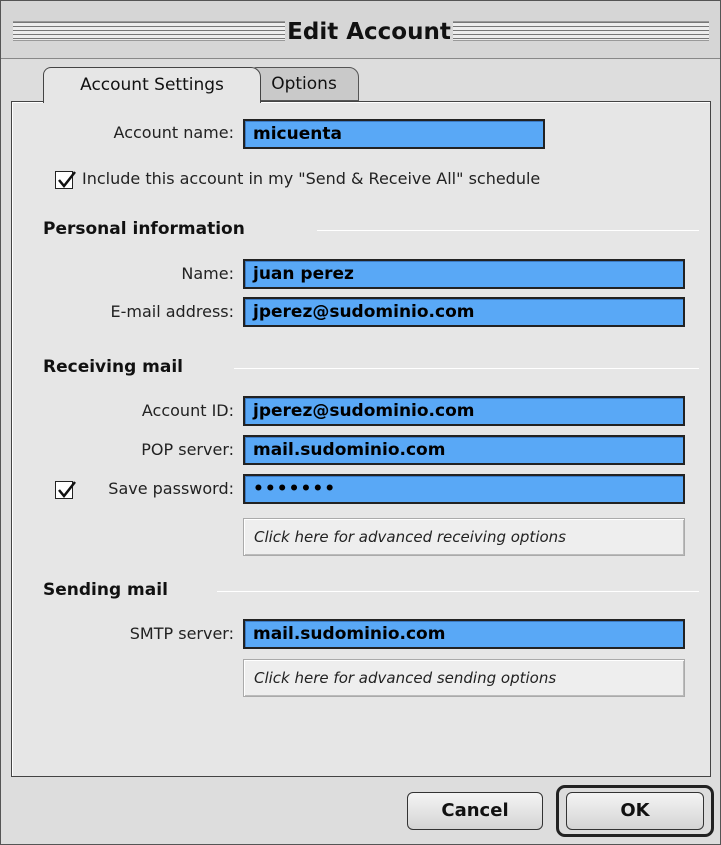 Image resolution: width=721 pixels, height=845 pixels. Describe the element at coordinates (464, 274) in the screenshot. I see `name-field: juan perez` at that location.